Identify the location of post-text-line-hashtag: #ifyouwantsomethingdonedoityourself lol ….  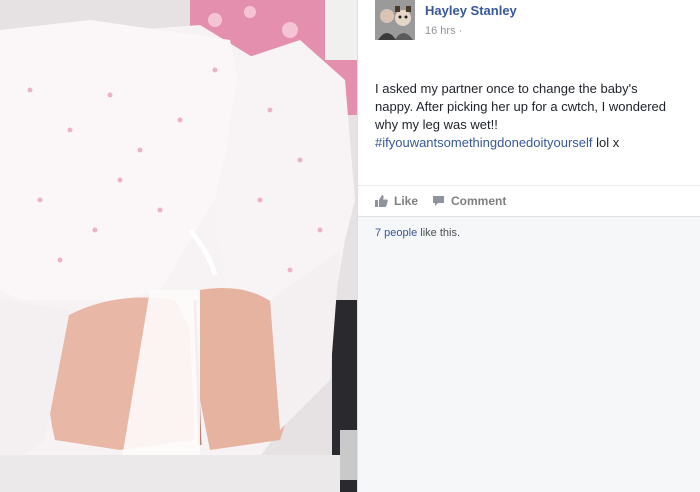
(535, 143).